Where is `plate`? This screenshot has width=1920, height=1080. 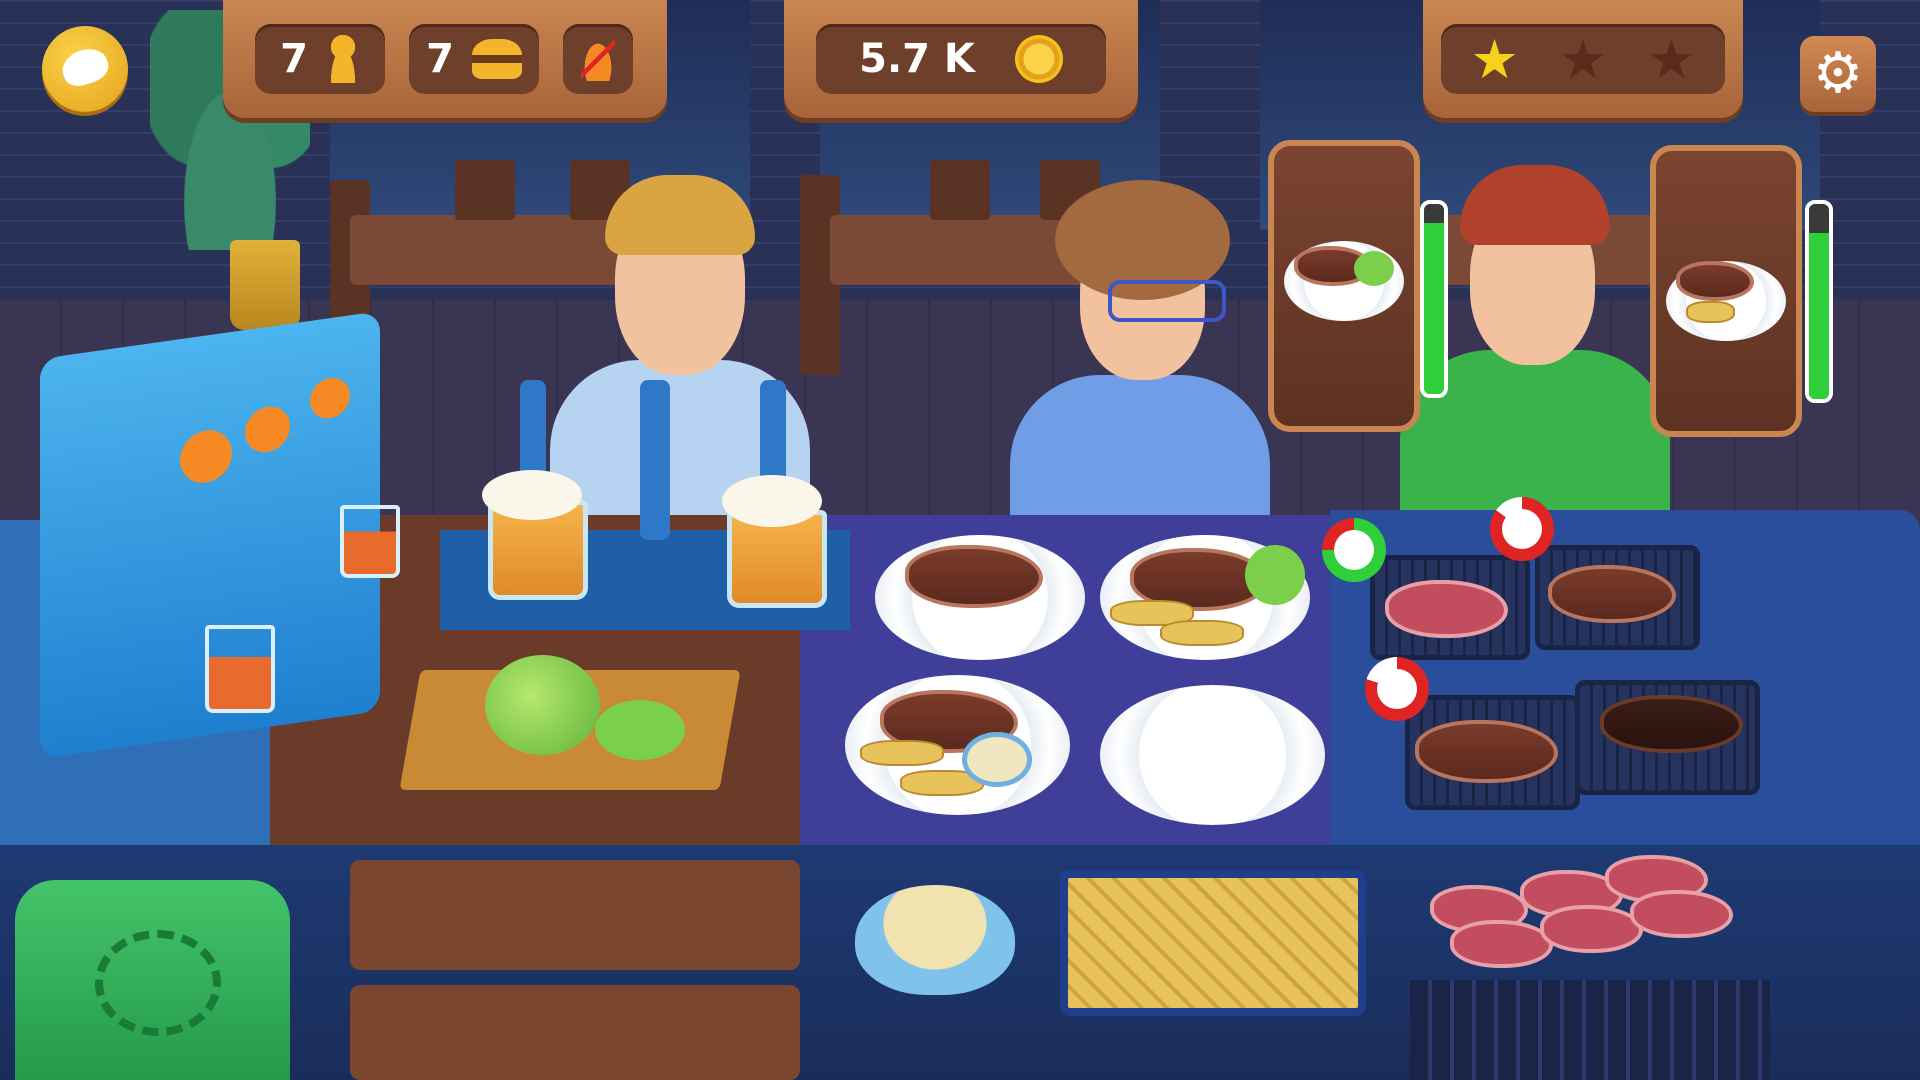 plate is located at coordinates (1212, 755).